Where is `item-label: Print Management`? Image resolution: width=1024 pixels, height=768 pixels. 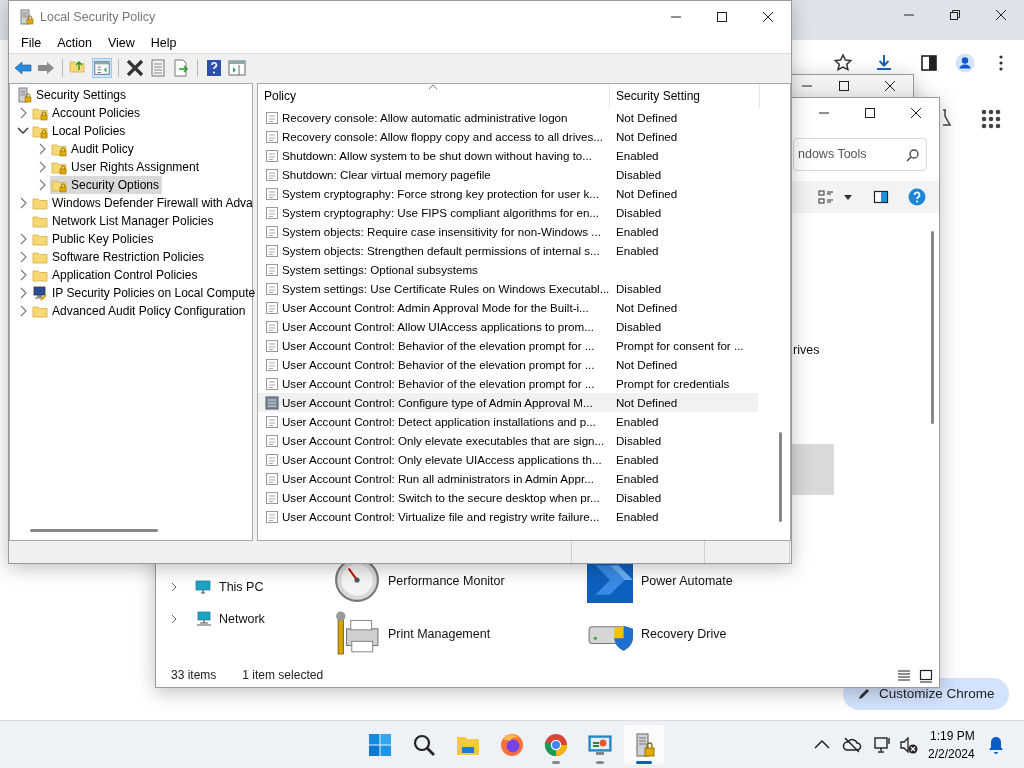 item-label: Print Management is located at coordinates (439, 640).